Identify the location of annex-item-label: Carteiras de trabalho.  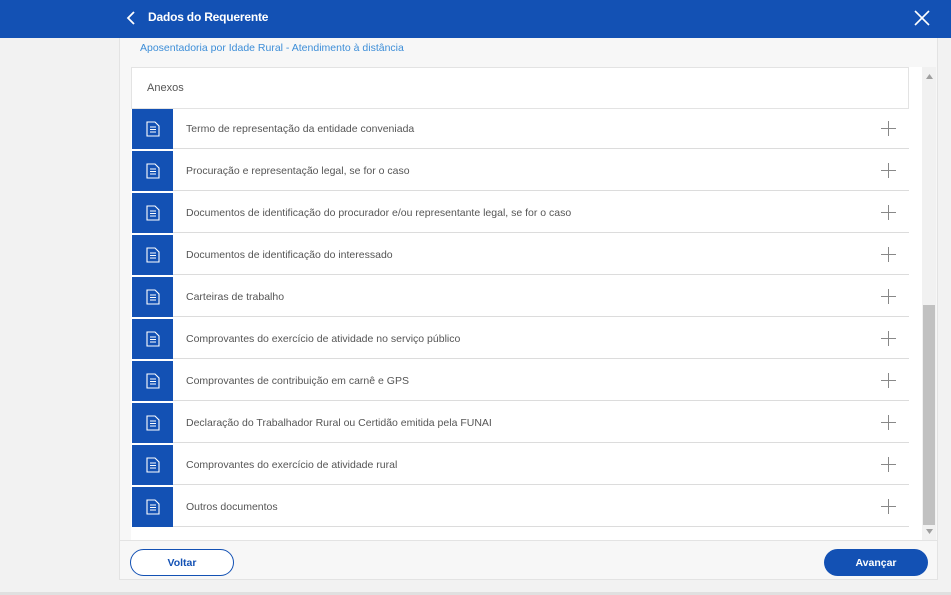
(235, 296).